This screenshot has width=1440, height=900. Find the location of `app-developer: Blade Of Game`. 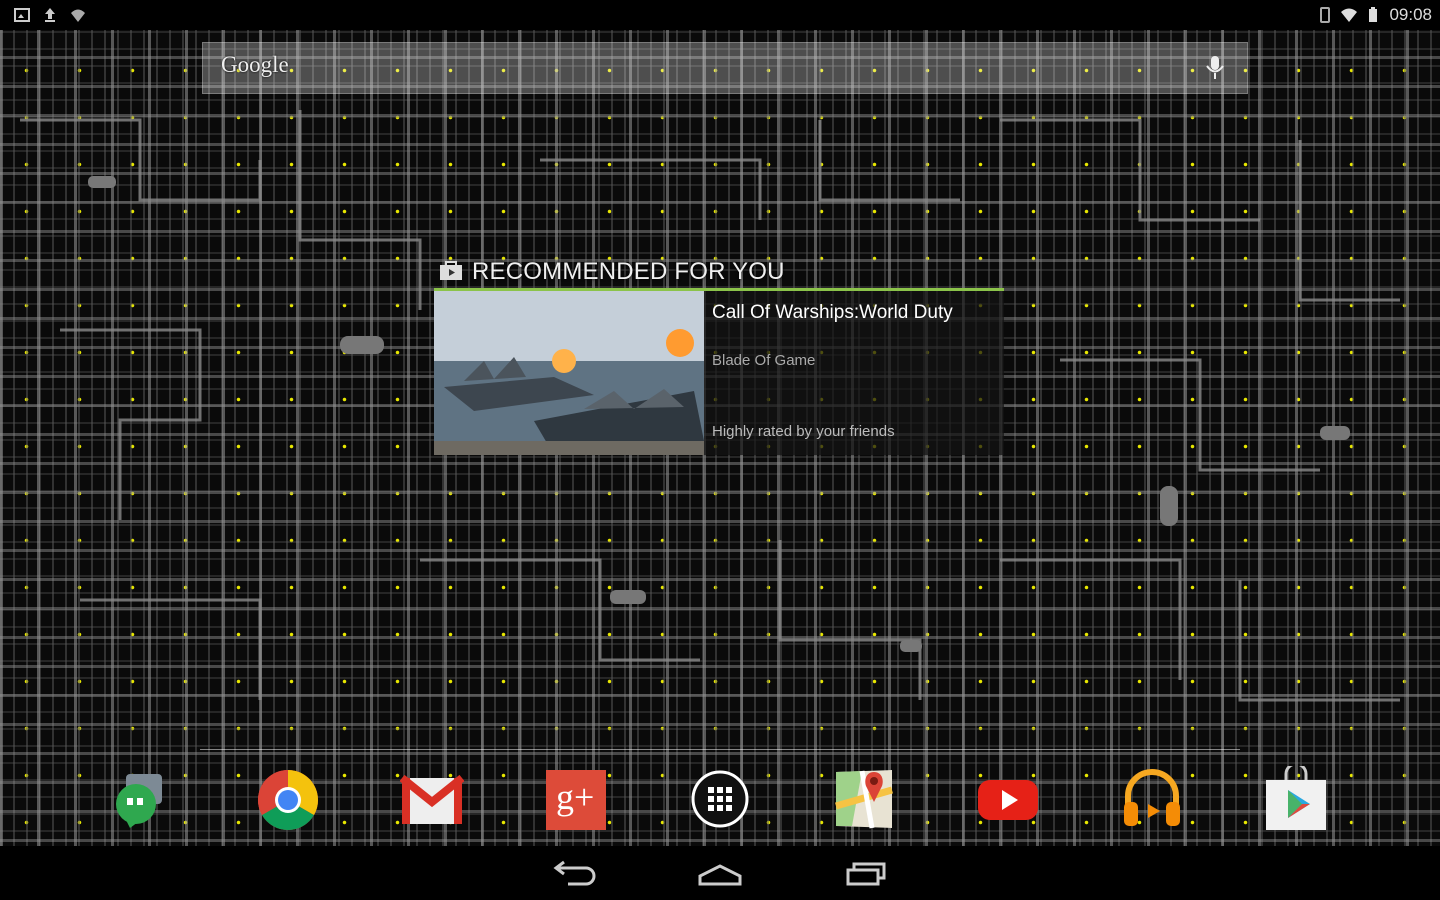

app-developer: Blade Of Game is located at coordinates (764, 360).